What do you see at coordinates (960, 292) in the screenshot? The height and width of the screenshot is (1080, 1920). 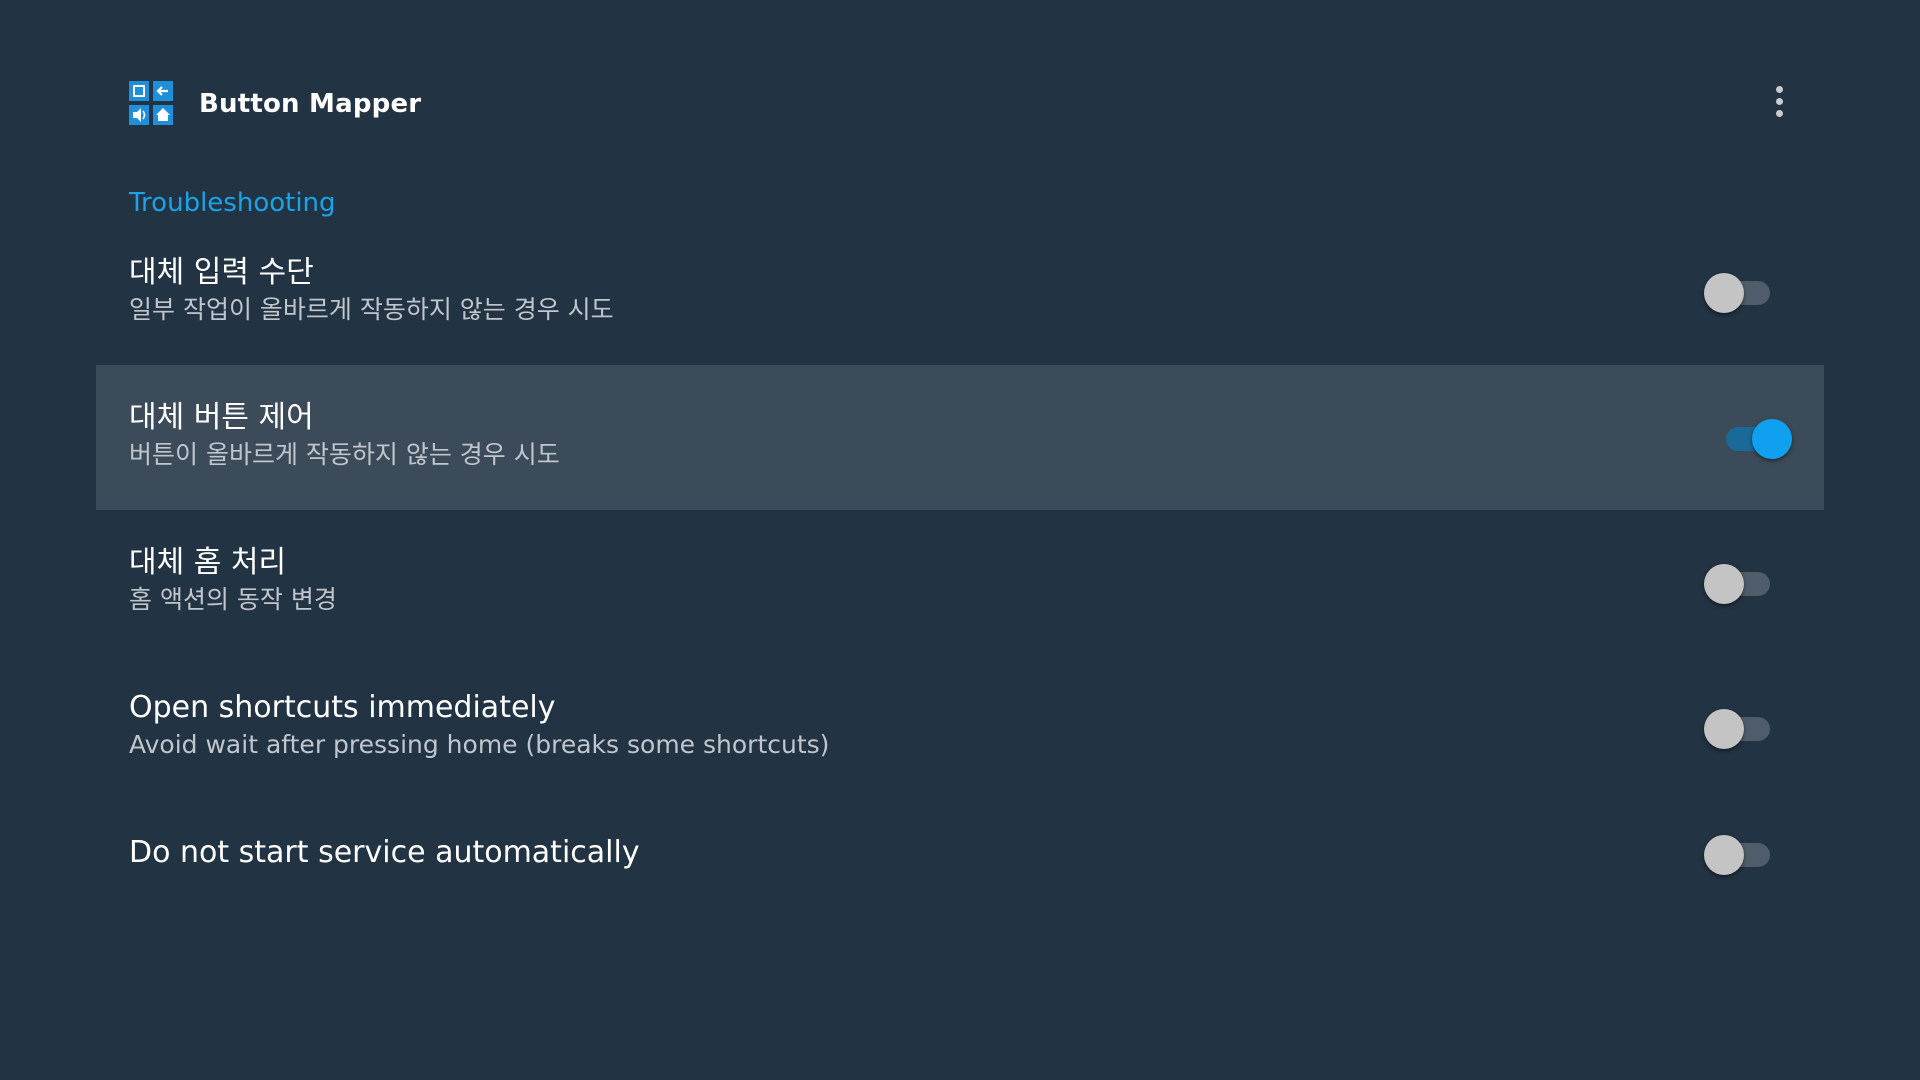 I see `setting-alternative-input: 대체 입력 수단 일부 작업이 올바르게 작동하지 않는 경우 시도` at bounding box center [960, 292].